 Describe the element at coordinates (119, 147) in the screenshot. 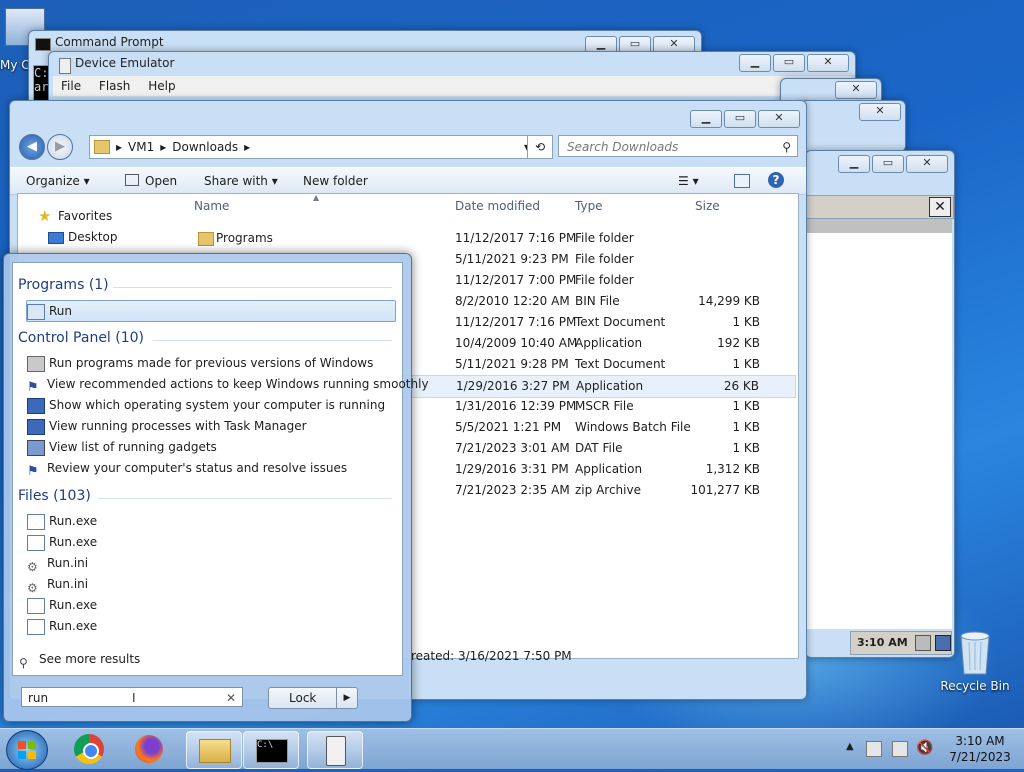

I see `chevron-right-icon: ▸` at that location.